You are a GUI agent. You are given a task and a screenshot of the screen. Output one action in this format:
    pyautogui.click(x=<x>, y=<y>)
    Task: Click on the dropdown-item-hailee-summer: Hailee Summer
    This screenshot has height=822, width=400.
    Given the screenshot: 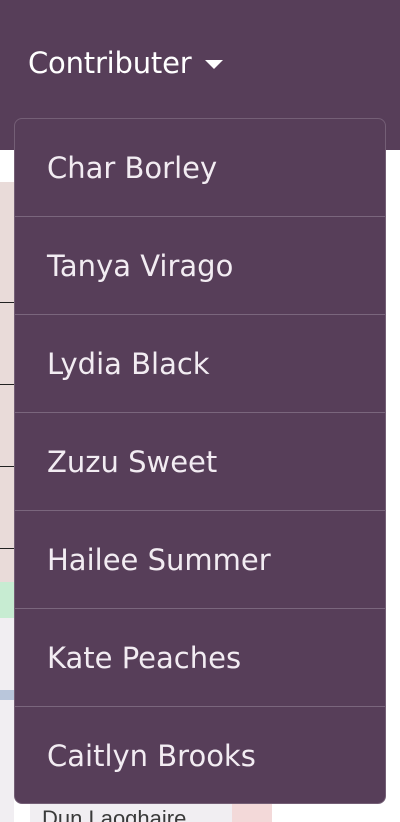 What is the action you would take?
    pyautogui.click(x=200, y=560)
    